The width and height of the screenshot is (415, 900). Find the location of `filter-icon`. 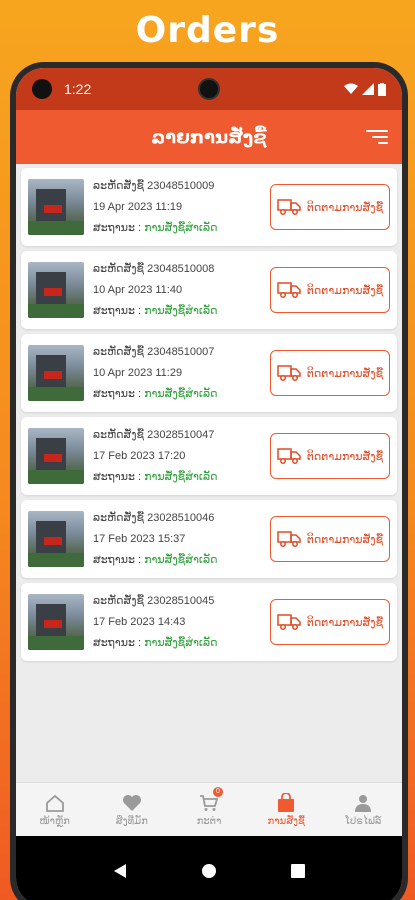

filter-icon is located at coordinates (377, 131).